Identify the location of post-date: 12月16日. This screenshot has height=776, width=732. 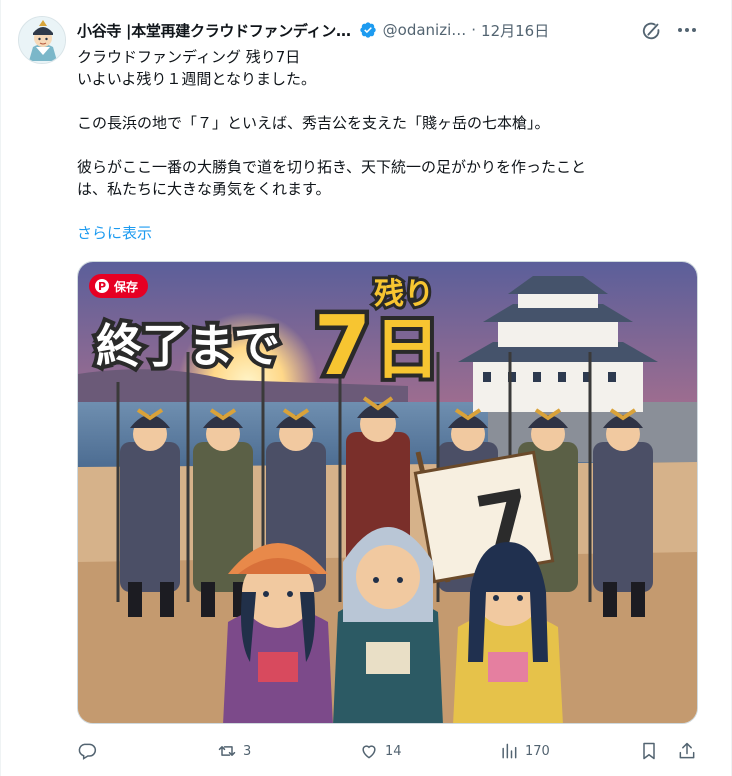
(515, 30).